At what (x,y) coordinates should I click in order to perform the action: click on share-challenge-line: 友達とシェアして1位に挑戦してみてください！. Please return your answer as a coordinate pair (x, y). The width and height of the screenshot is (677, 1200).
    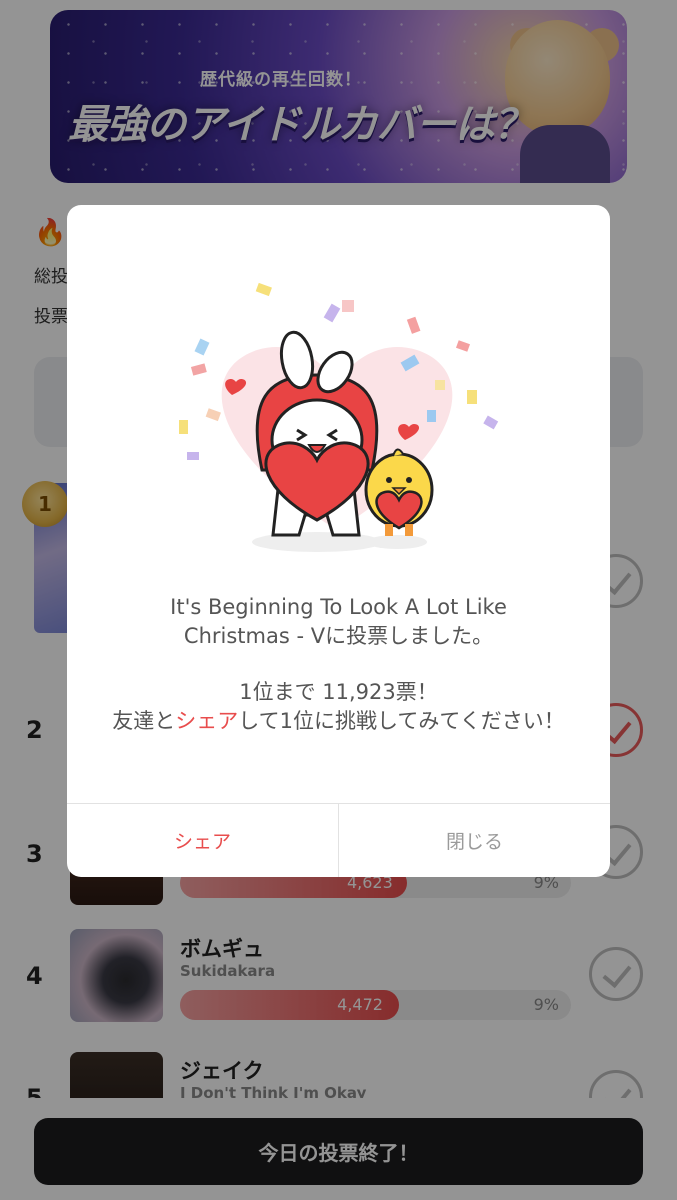
    Looking at the image, I should click on (338, 721).